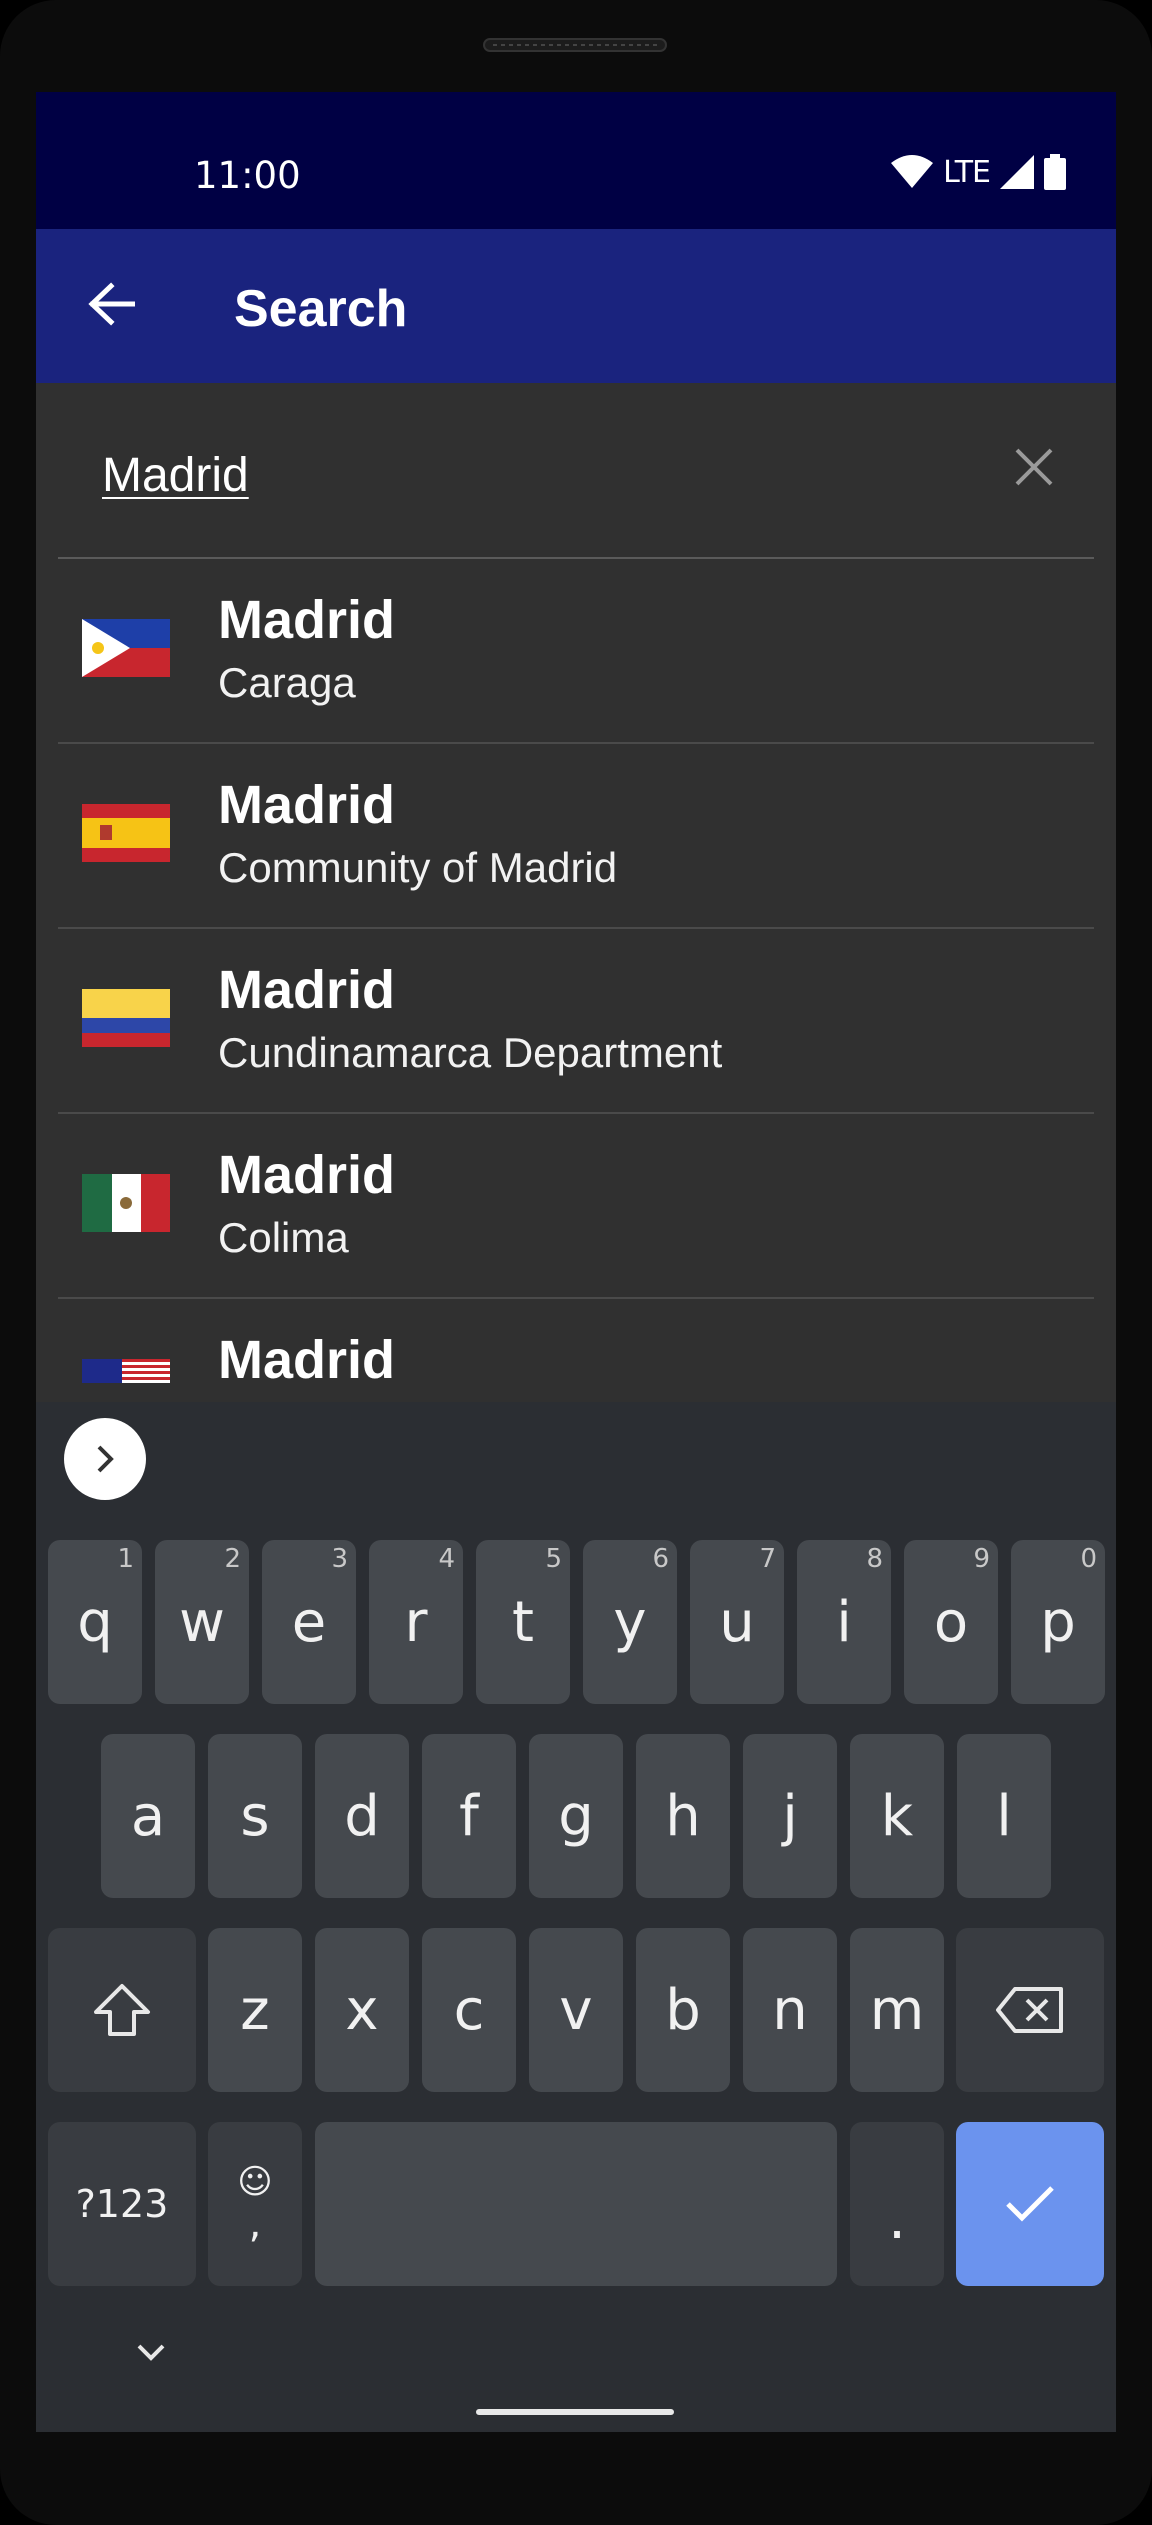  I want to click on key-b: b, so click(683, 2010).